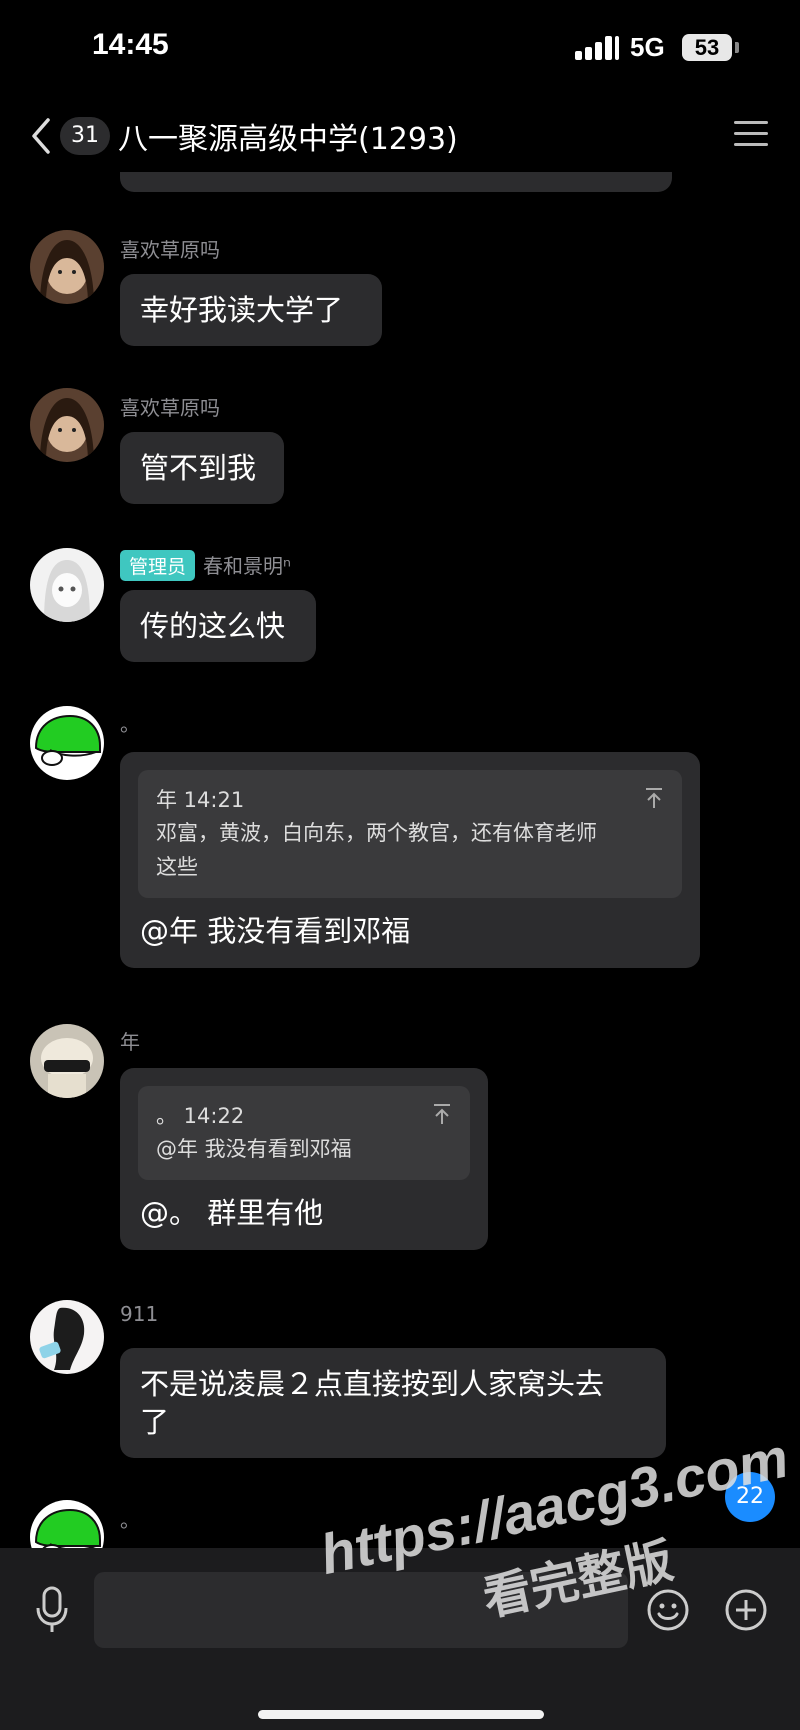  I want to click on signal-icon, so click(597, 48).